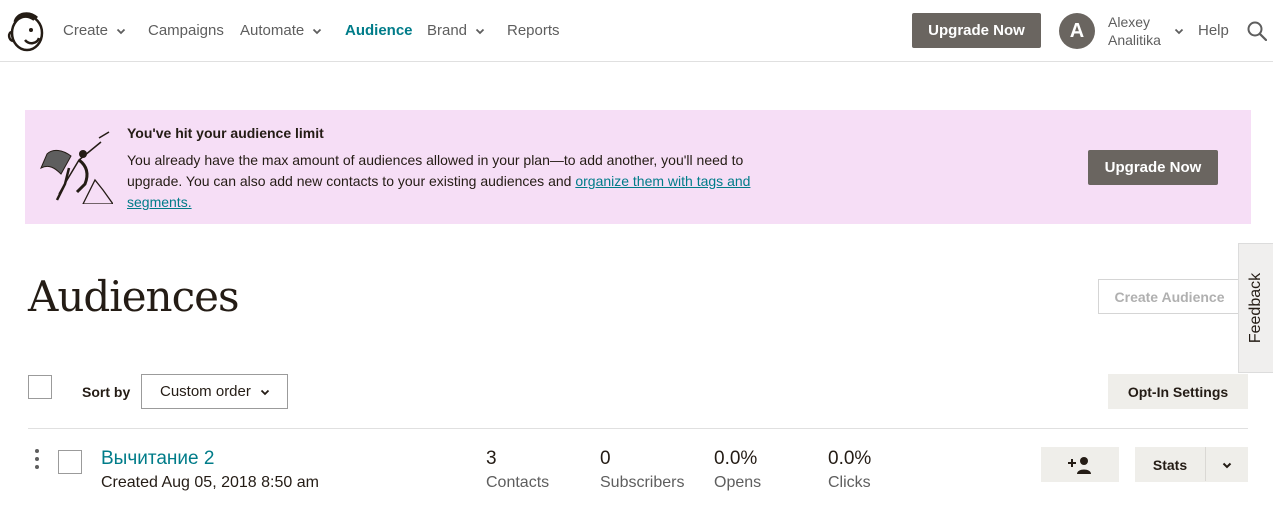  I want to click on feedback-tab: Feedback, so click(1255, 308).